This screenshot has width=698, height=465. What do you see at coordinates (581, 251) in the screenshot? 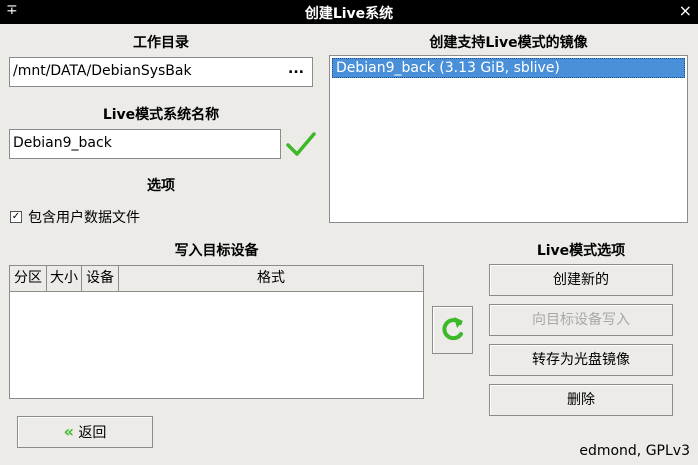
I see `live-options-heading: Live模式选项` at bounding box center [581, 251].